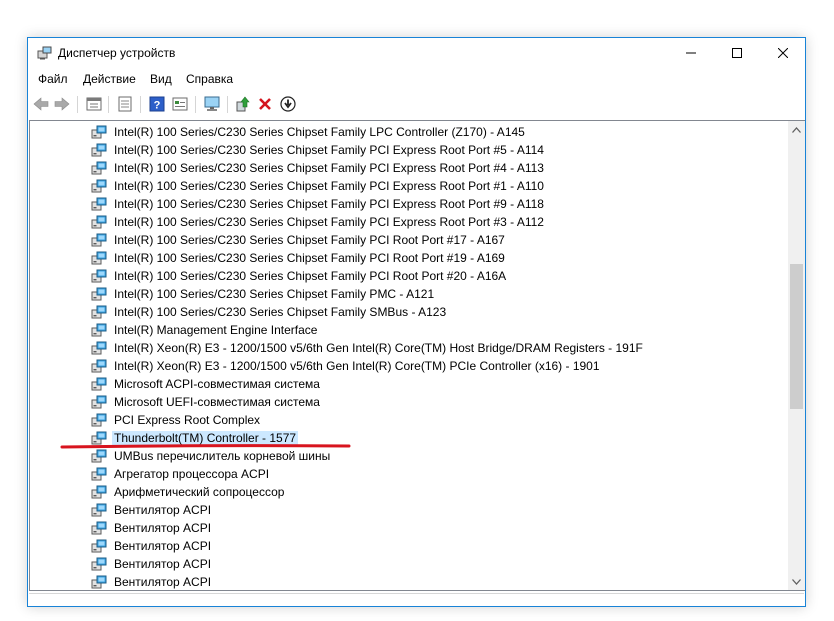 This screenshot has height=621, width=834. Describe the element at coordinates (409, 384) in the screenshot. I see `device-row: Microsoft ACPI-совместимая система` at that location.